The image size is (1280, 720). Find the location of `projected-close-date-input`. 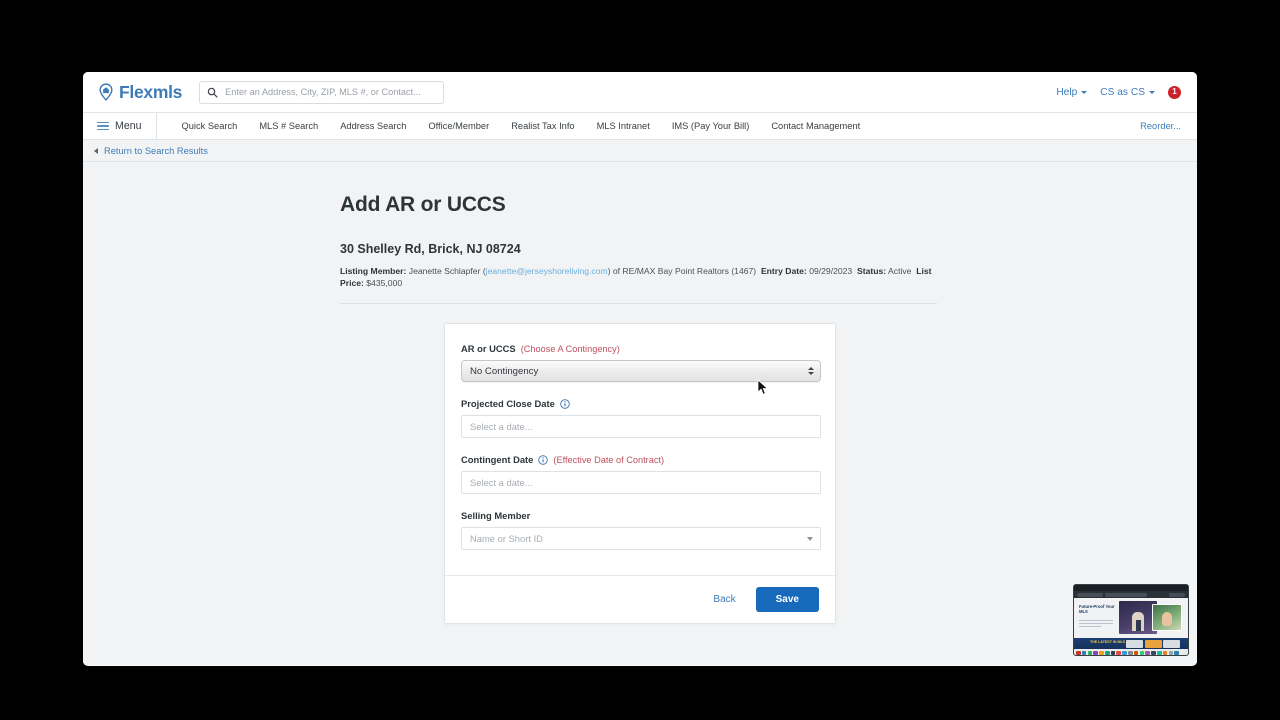

projected-close-date-input is located at coordinates (641, 427).